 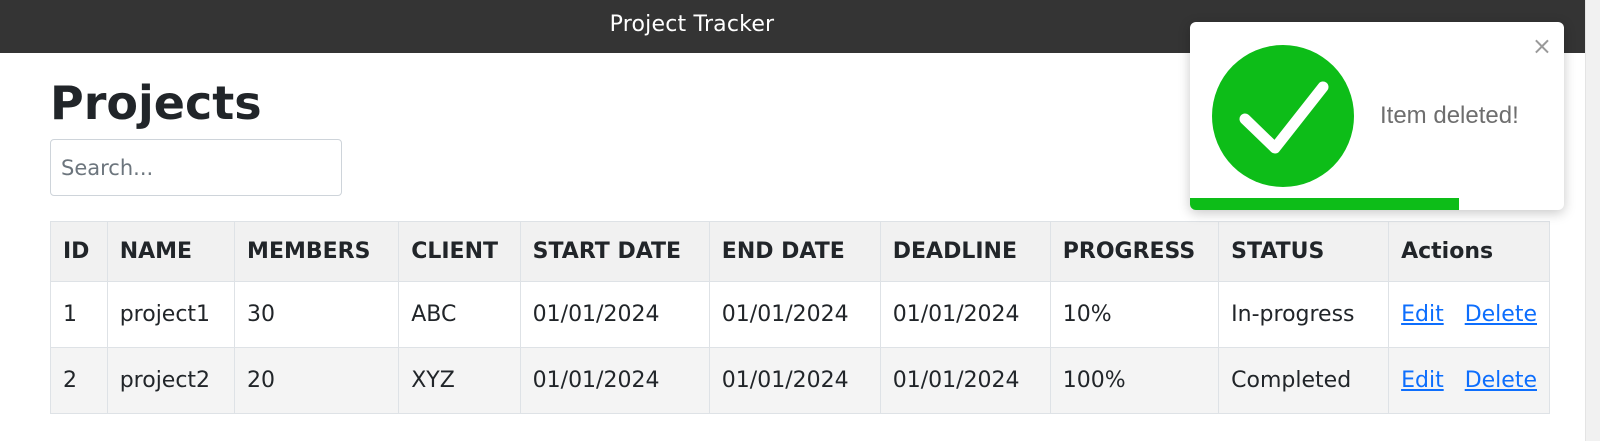 I want to click on column-header-status: STATUS, so click(x=1304, y=251).